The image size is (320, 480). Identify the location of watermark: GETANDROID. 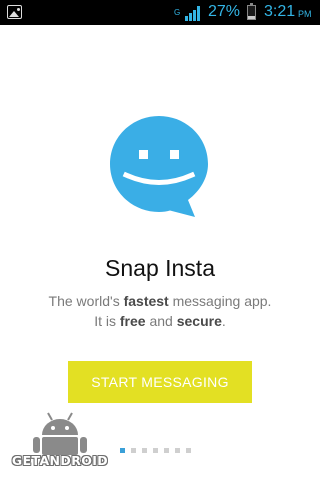
(60, 442).